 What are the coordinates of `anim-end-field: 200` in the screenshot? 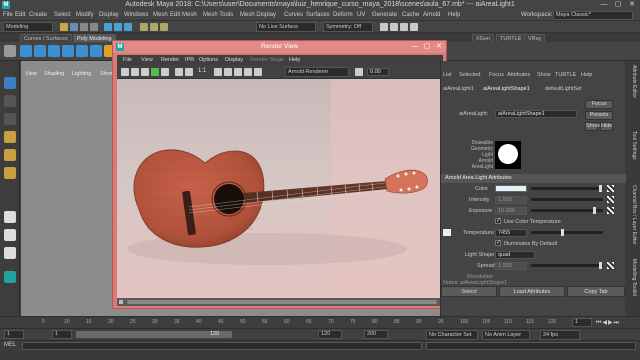 It's located at (376, 334).